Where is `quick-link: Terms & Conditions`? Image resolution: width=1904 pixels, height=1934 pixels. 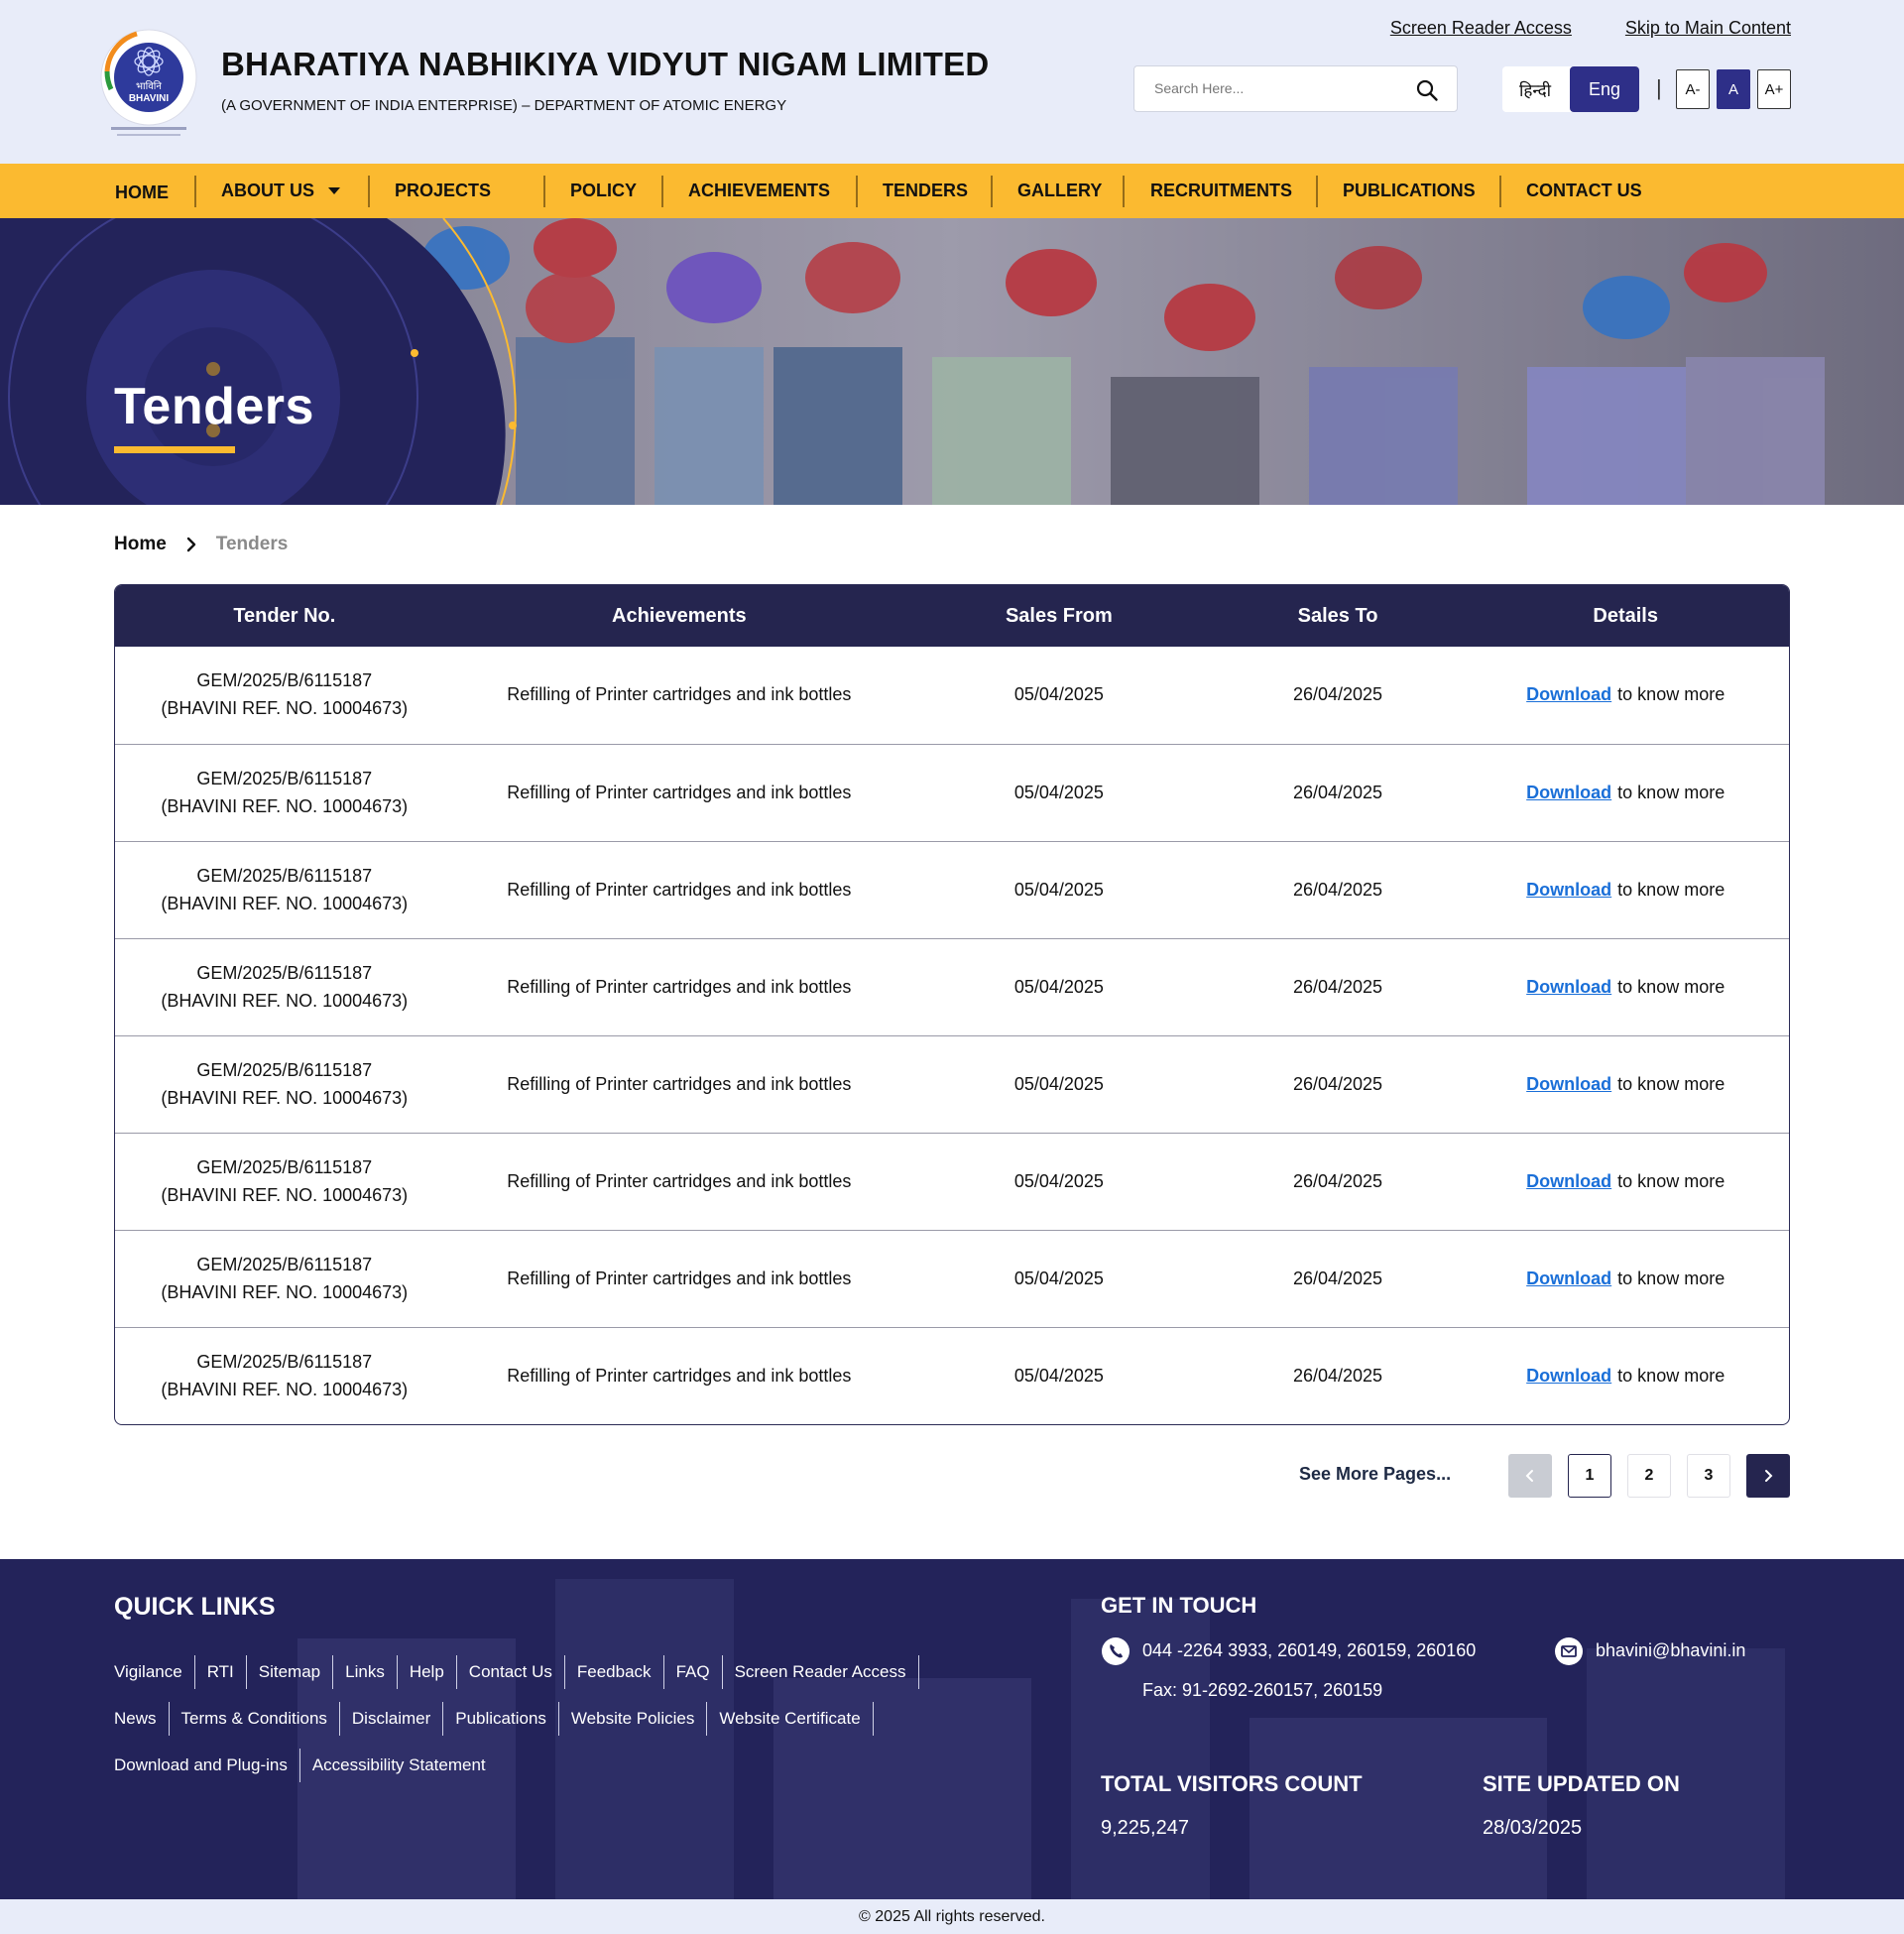
quick-link: Terms & Conditions is located at coordinates (255, 1719).